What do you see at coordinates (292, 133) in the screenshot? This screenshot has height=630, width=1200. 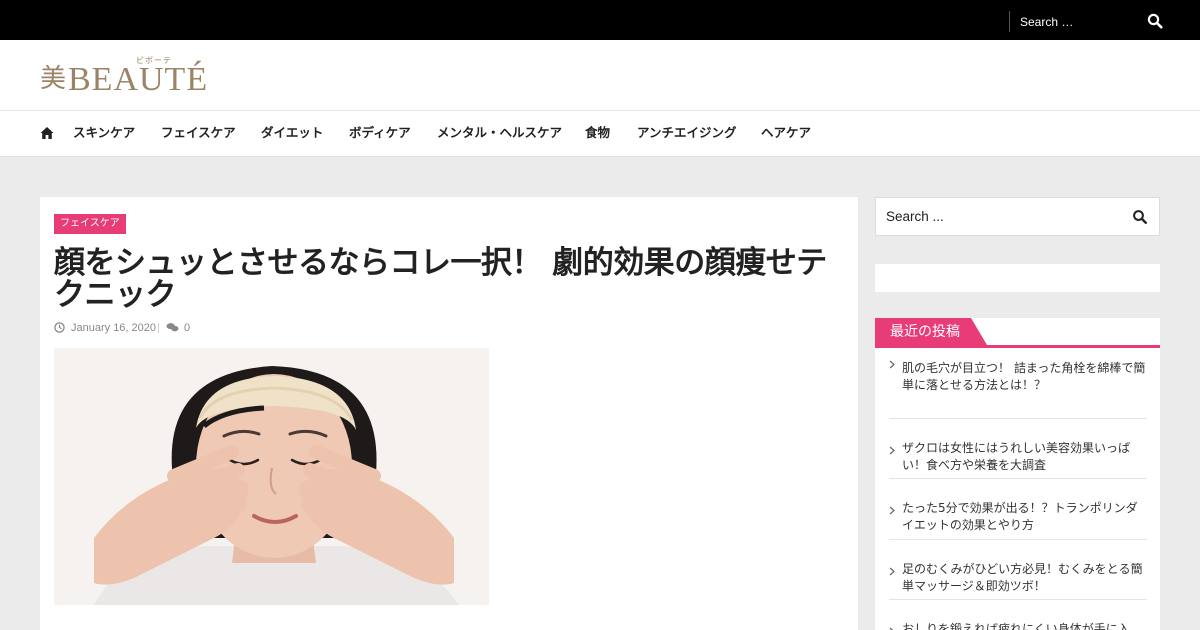 I see `nav-item-diet: ダイエット` at bounding box center [292, 133].